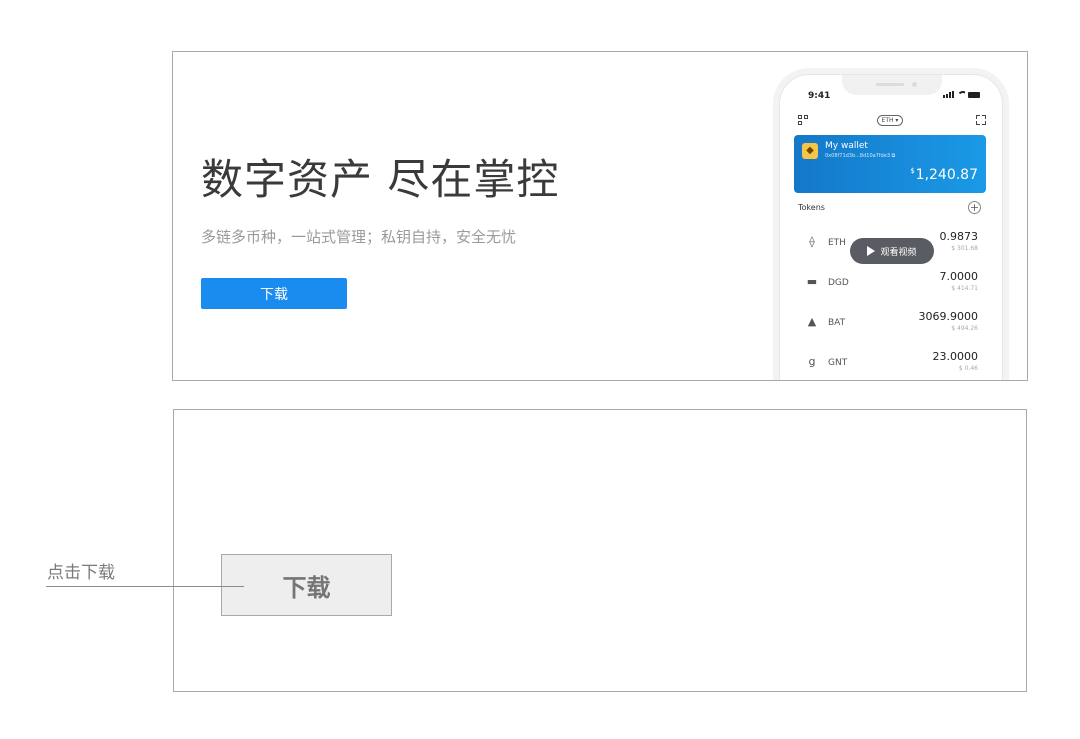 Image resolution: width=1080 pixels, height=739 pixels. Describe the element at coordinates (812, 241) in the screenshot. I see `ethereum-icon: ⟠` at that location.